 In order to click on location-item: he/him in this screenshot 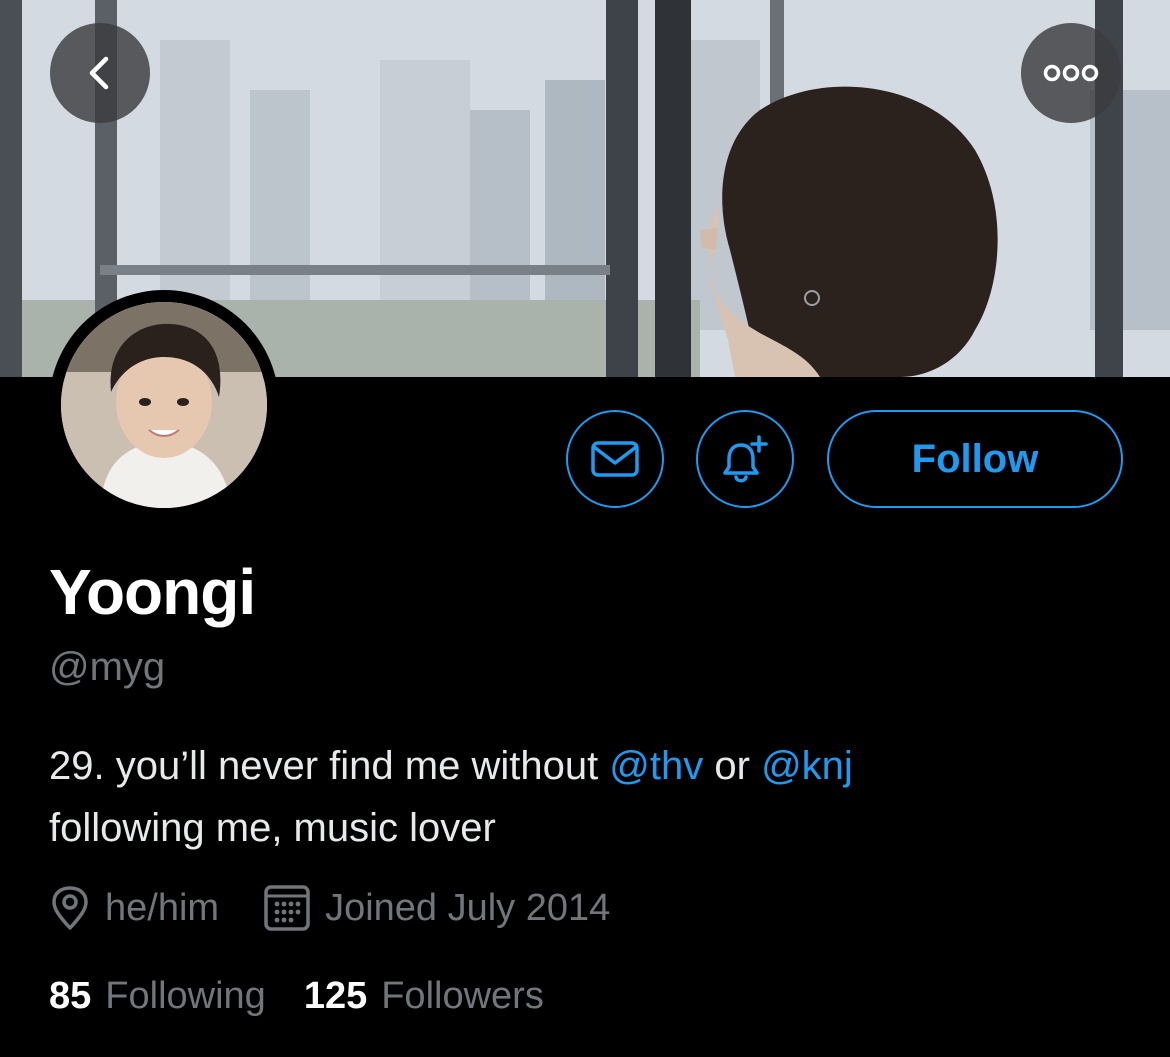, I will do `click(134, 908)`.